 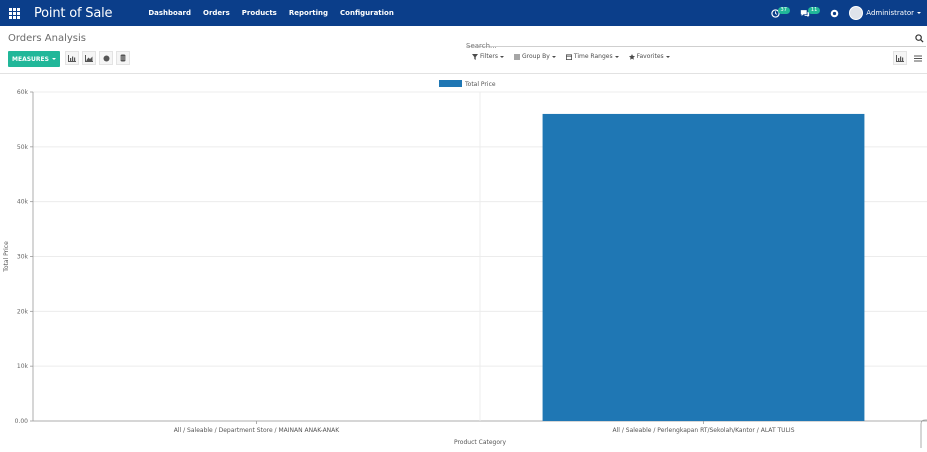 I want to click on group-by-dropdown: Group By, so click(x=535, y=56).